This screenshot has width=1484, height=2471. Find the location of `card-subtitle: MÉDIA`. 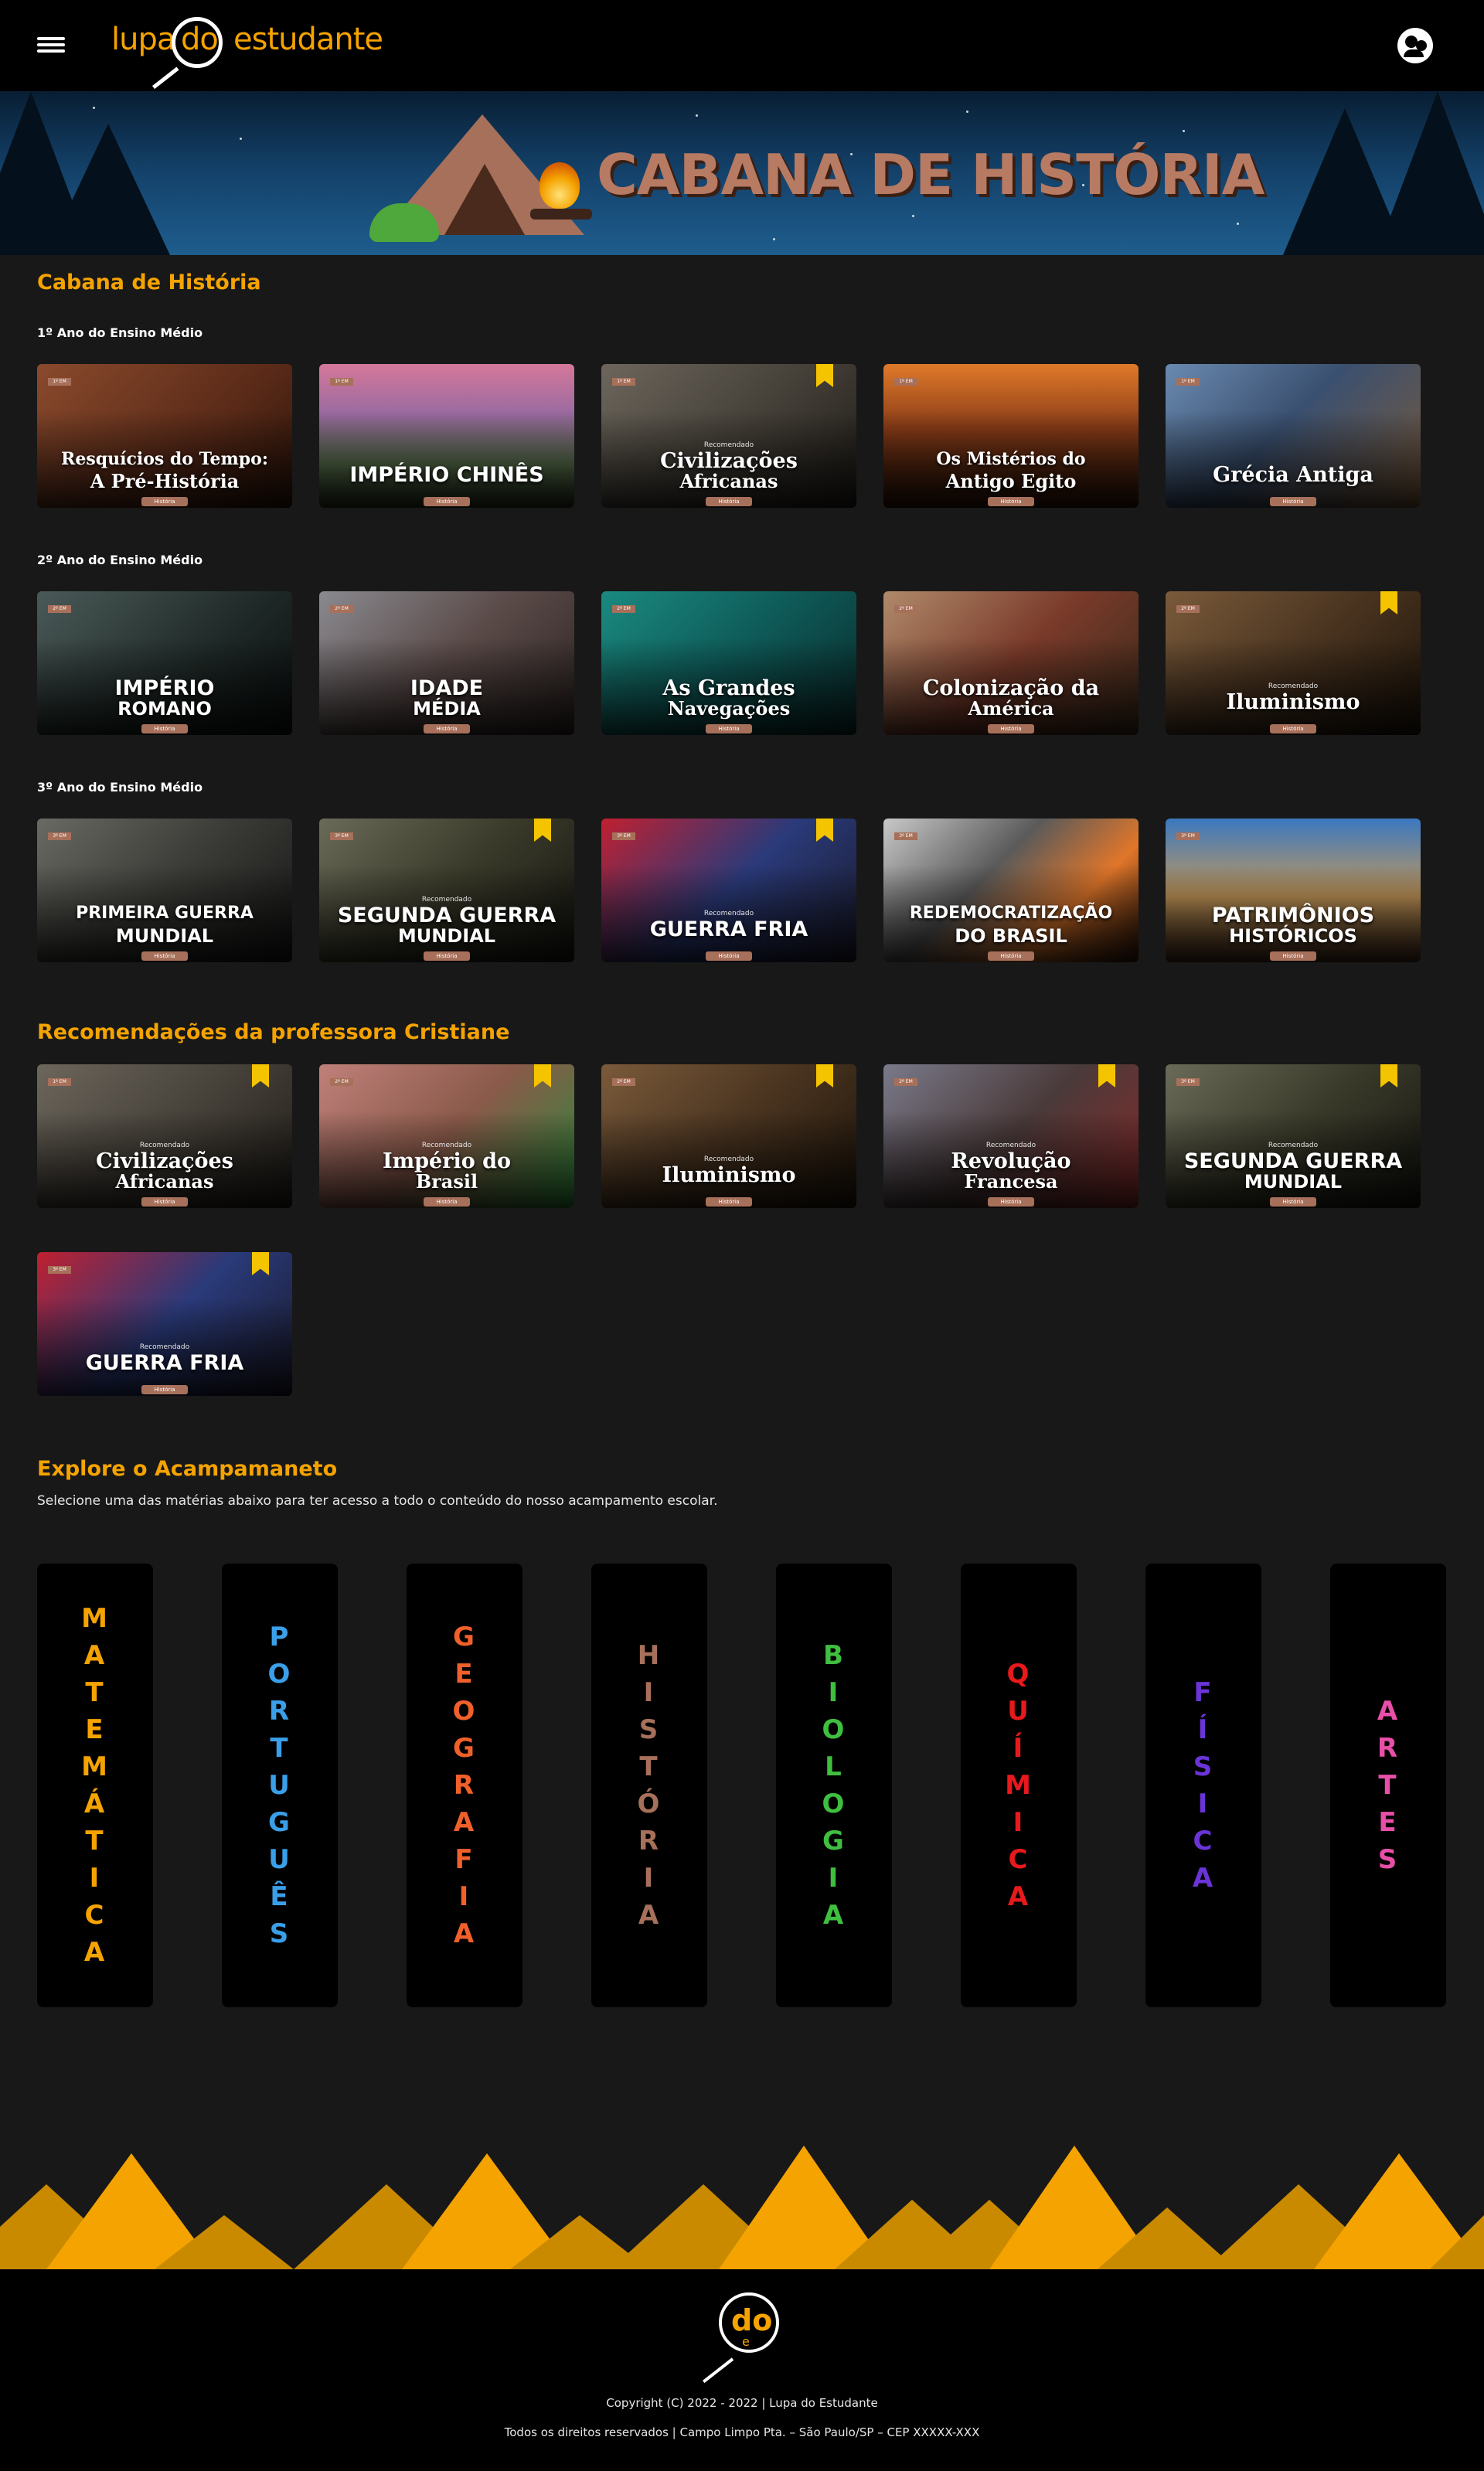

card-subtitle: MÉDIA is located at coordinates (447, 709).